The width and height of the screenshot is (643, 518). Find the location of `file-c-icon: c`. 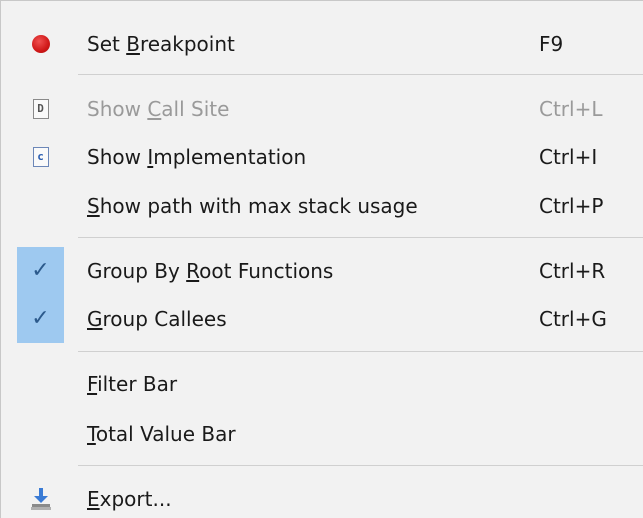

file-c-icon: c is located at coordinates (40, 157).